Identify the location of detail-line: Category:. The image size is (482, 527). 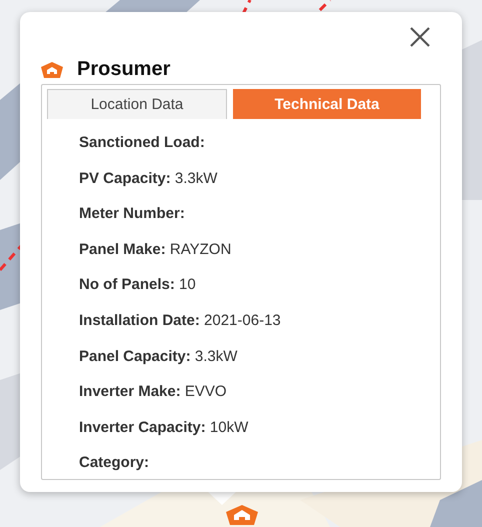
(114, 463).